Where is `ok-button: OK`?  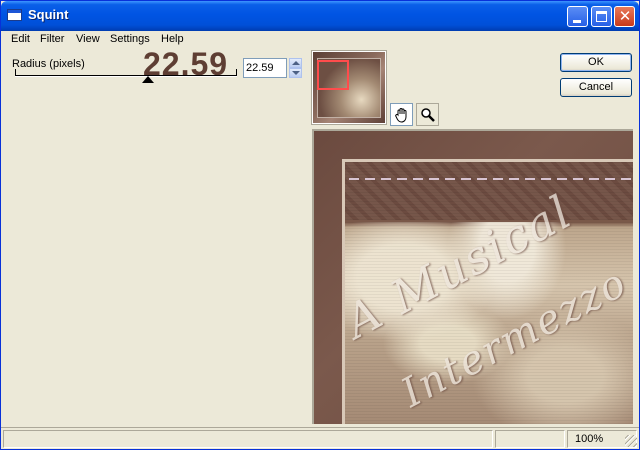 ok-button: OK is located at coordinates (596, 62).